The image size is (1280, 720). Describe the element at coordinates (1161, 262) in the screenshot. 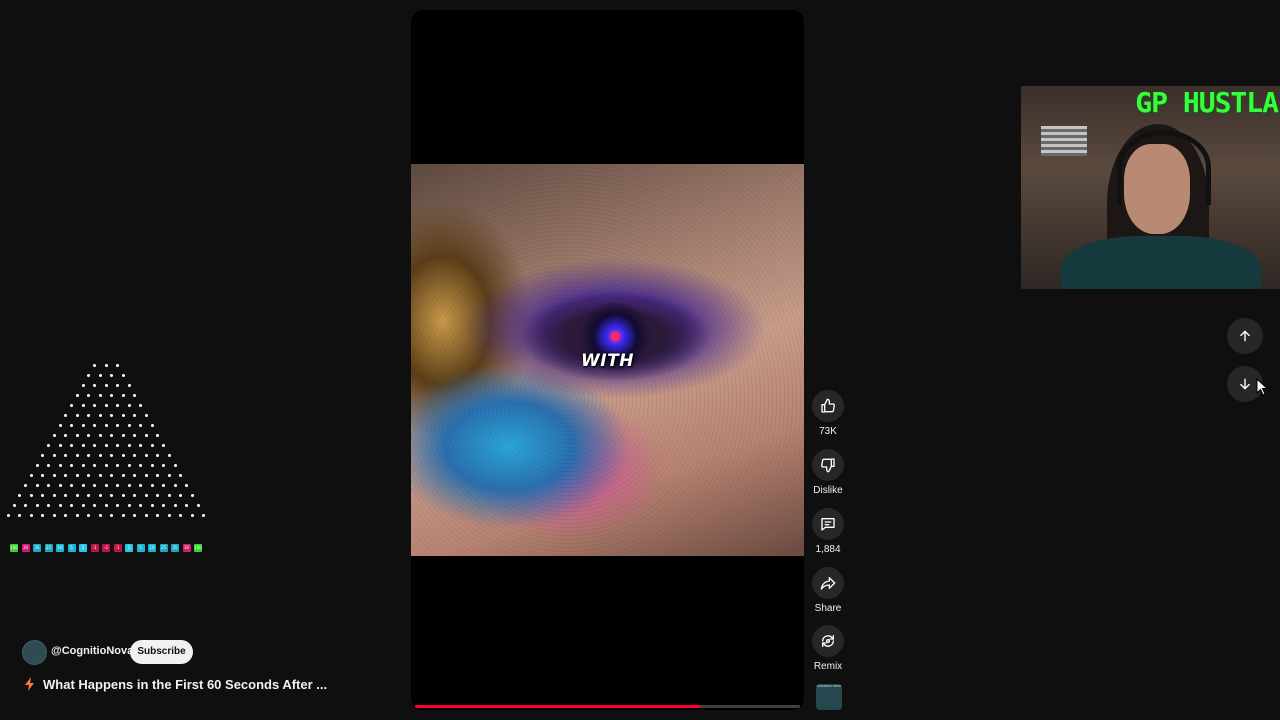

I see `streamer-body` at that location.